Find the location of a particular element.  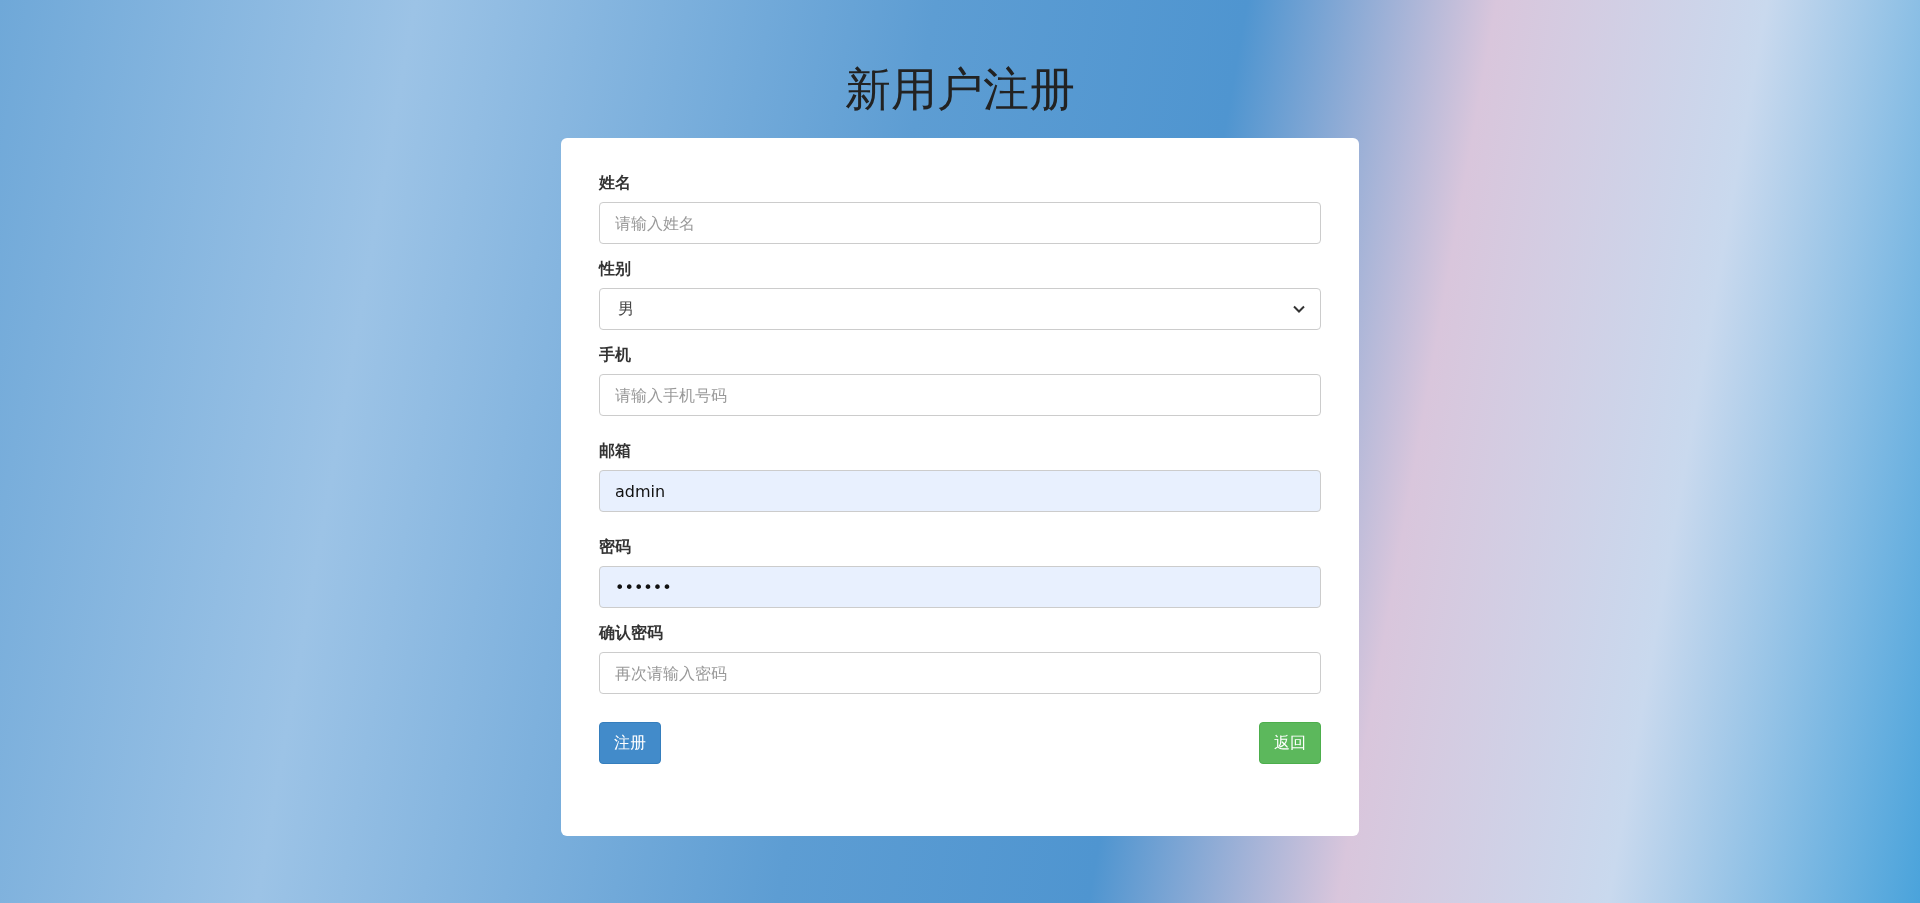

field-label: 性别 is located at coordinates (615, 269).